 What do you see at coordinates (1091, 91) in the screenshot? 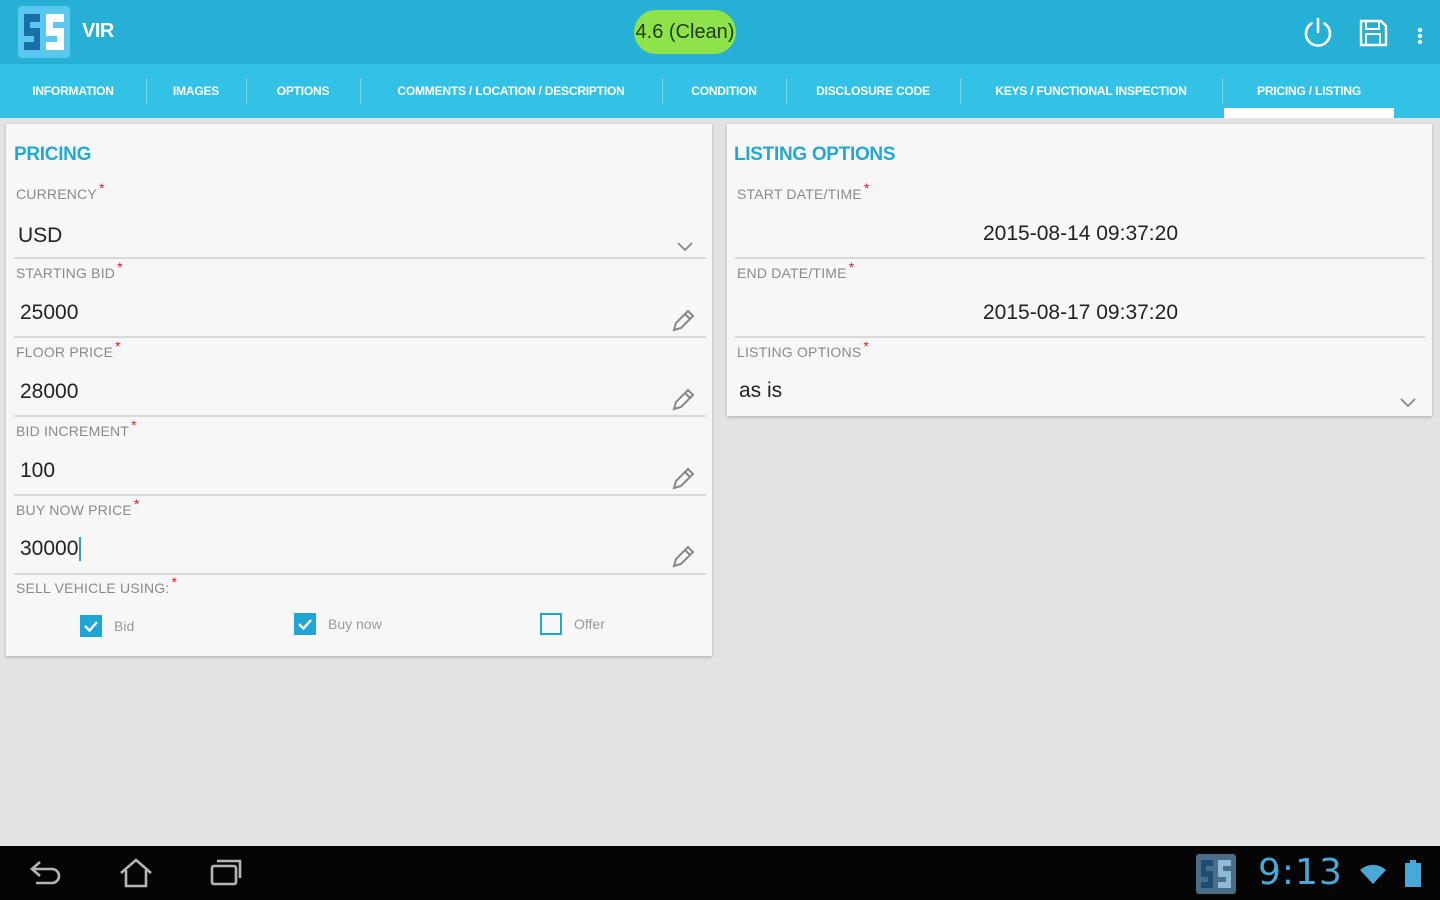
I see `tab-keys-functional-inspection: KEYS / FUNCTIONAL INSPECTION` at bounding box center [1091, 91].